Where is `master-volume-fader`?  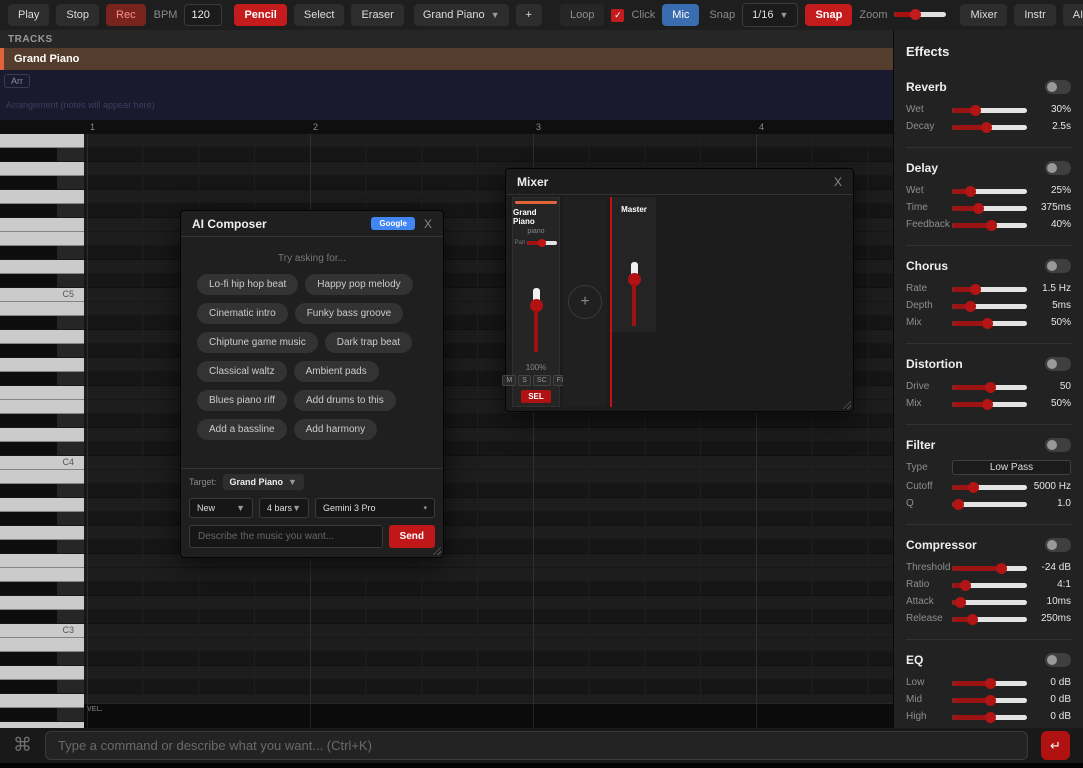
master-volume-fader is located at coordinates (634, 294).